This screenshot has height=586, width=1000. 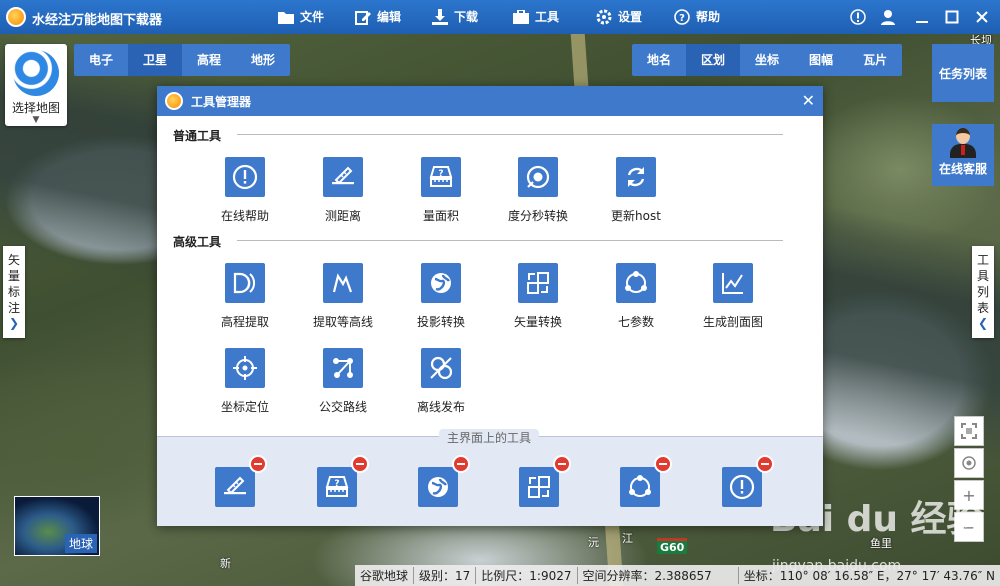 What do you see at coordinates (245, 381) in the screenshot?
I see `tool-coordinate-locate: 坐标定位` at bounding box center [245, 381].